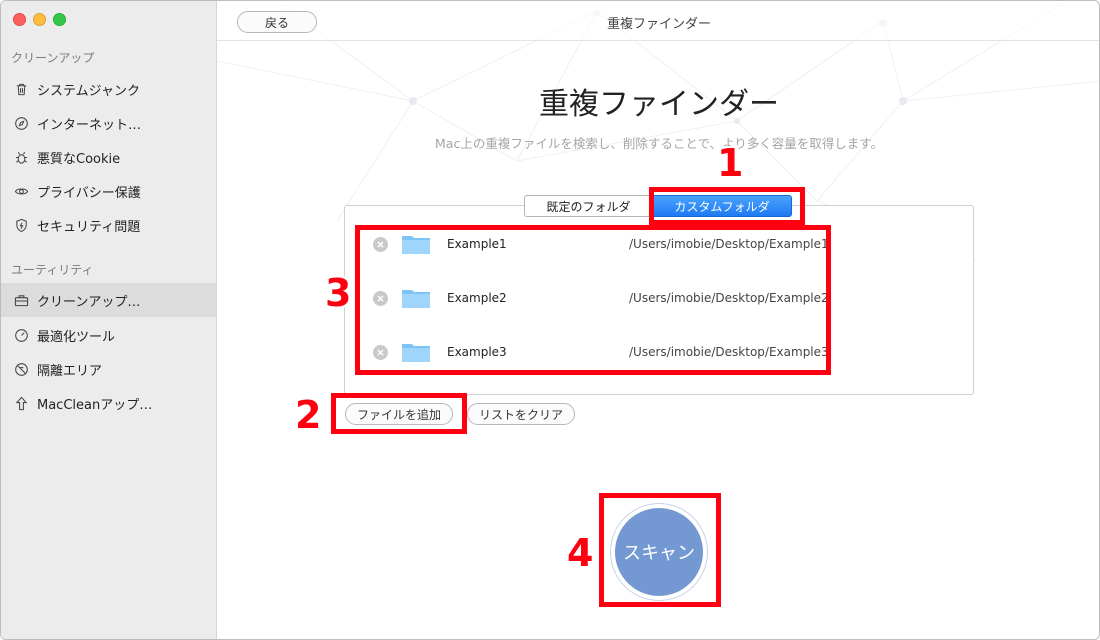 Image resolution: width=1100 pixels, height=640 pixels. I want to click on page-title: 重複ファインダー, so click(659, 104).